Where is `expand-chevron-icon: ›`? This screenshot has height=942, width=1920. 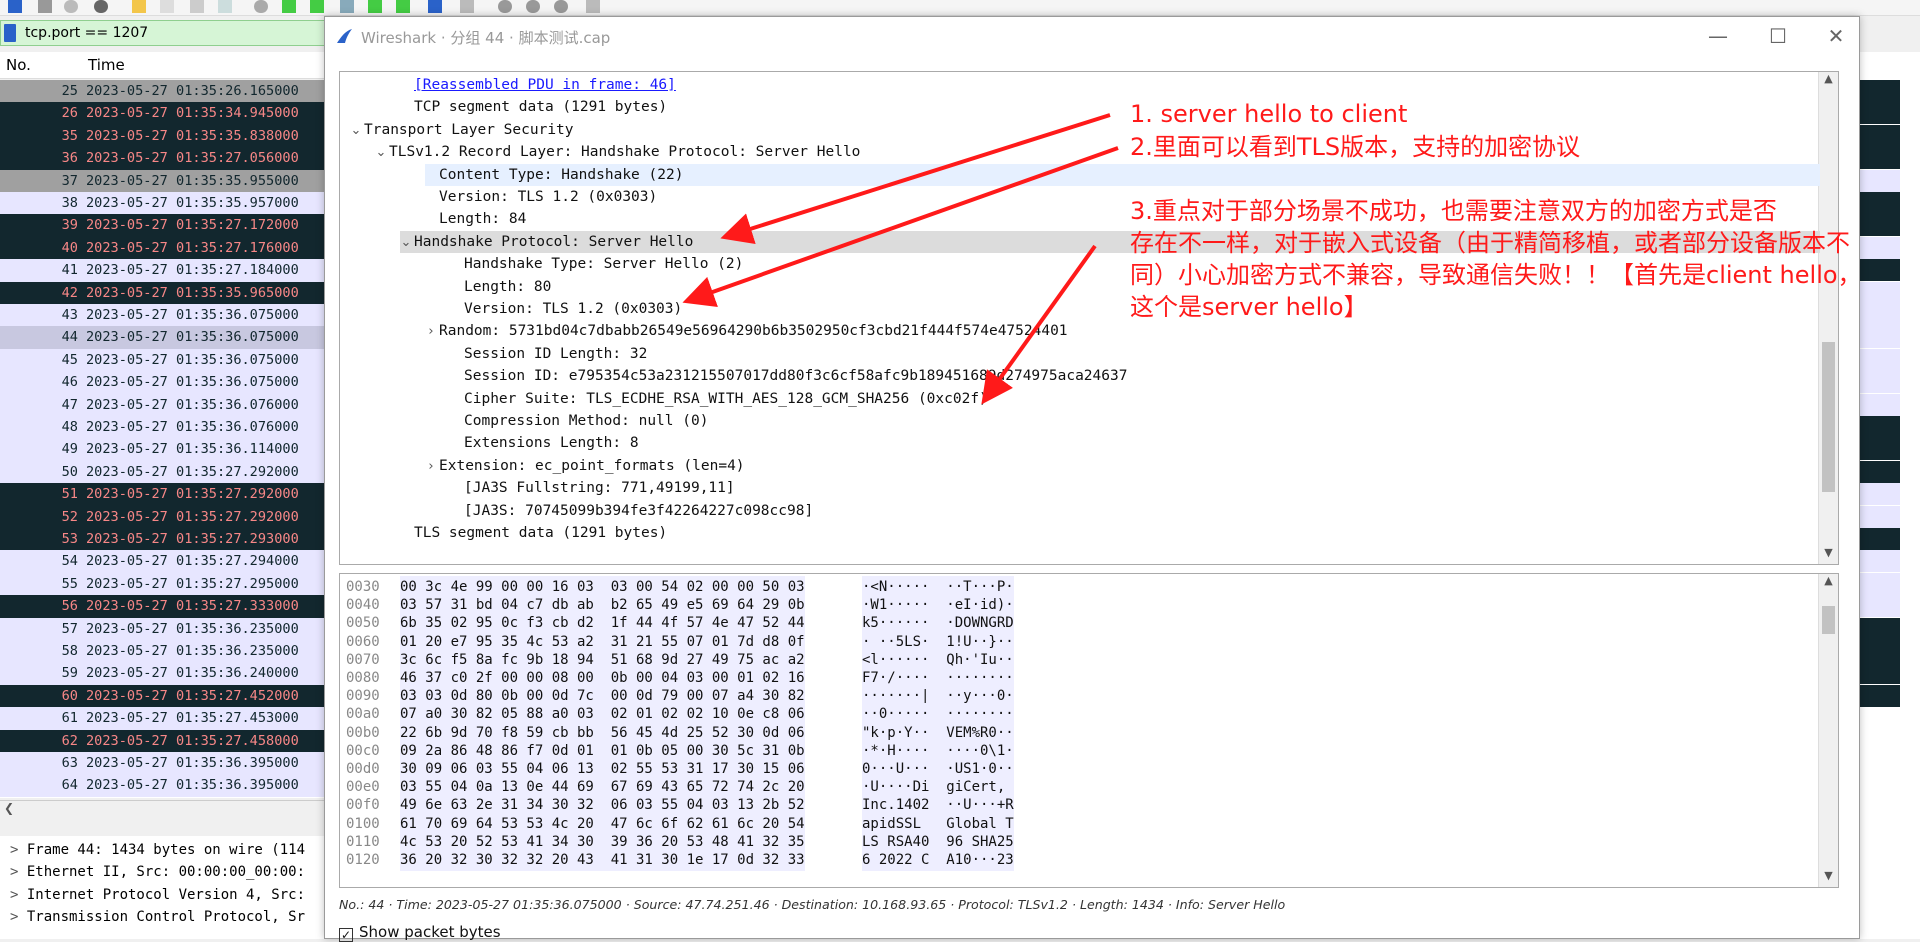 expand-chevron-icon: › is located at coordinates (431, 467).